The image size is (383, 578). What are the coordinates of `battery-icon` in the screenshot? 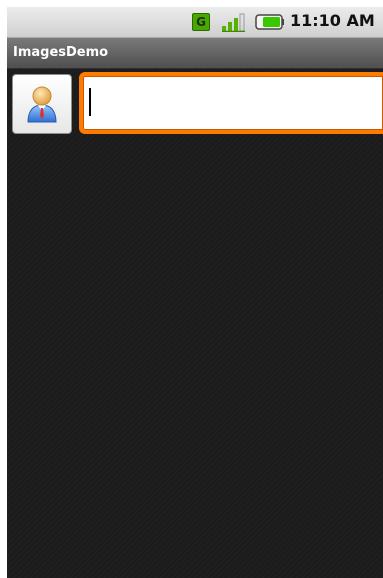 It's located at (269, 22).